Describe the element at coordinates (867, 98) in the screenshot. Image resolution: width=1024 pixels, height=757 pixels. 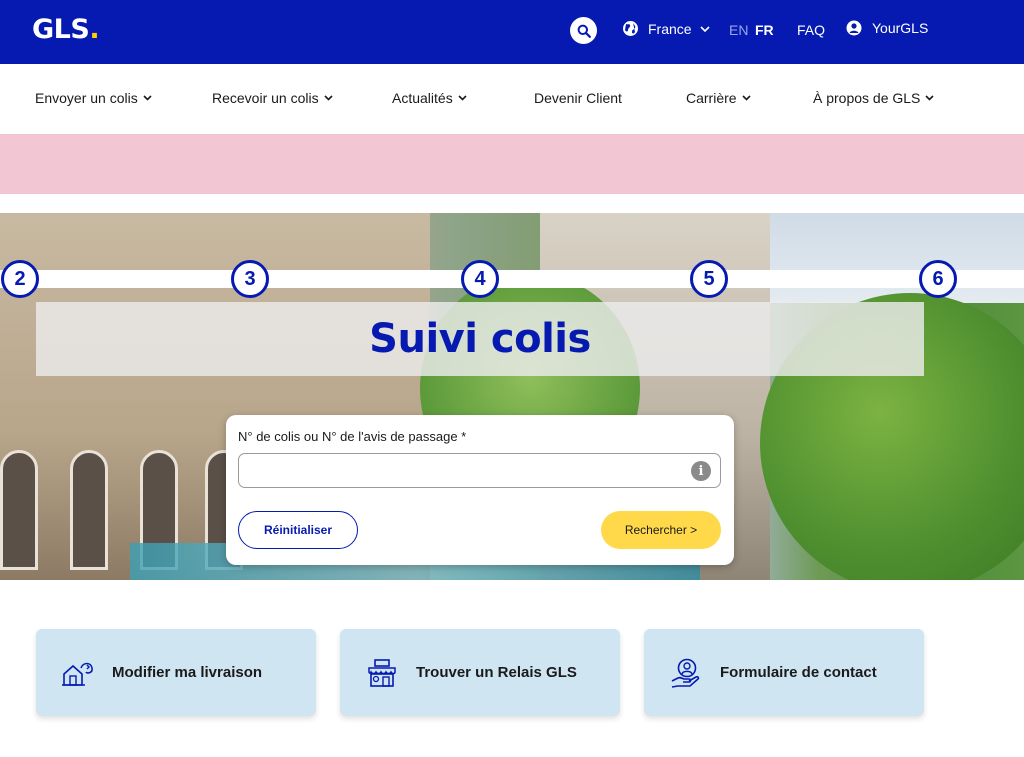
I see `nav-label: À propos de GLS` at that location.